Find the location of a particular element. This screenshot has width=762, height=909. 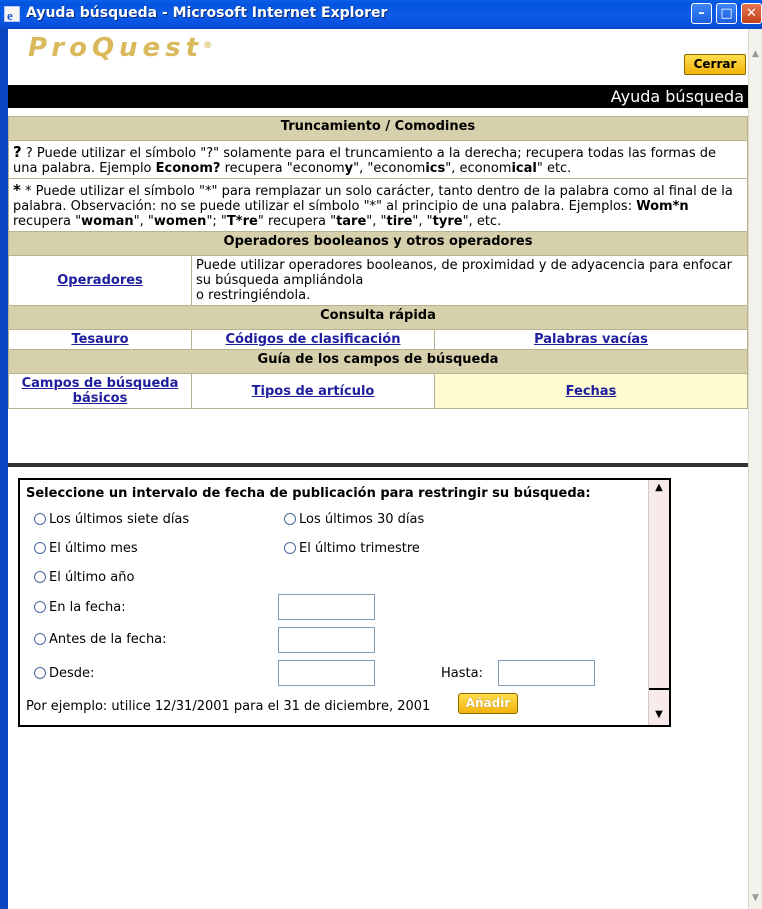

basic-fields-link: Campos de búsqueda básicos is located at coordinates (100, 391).